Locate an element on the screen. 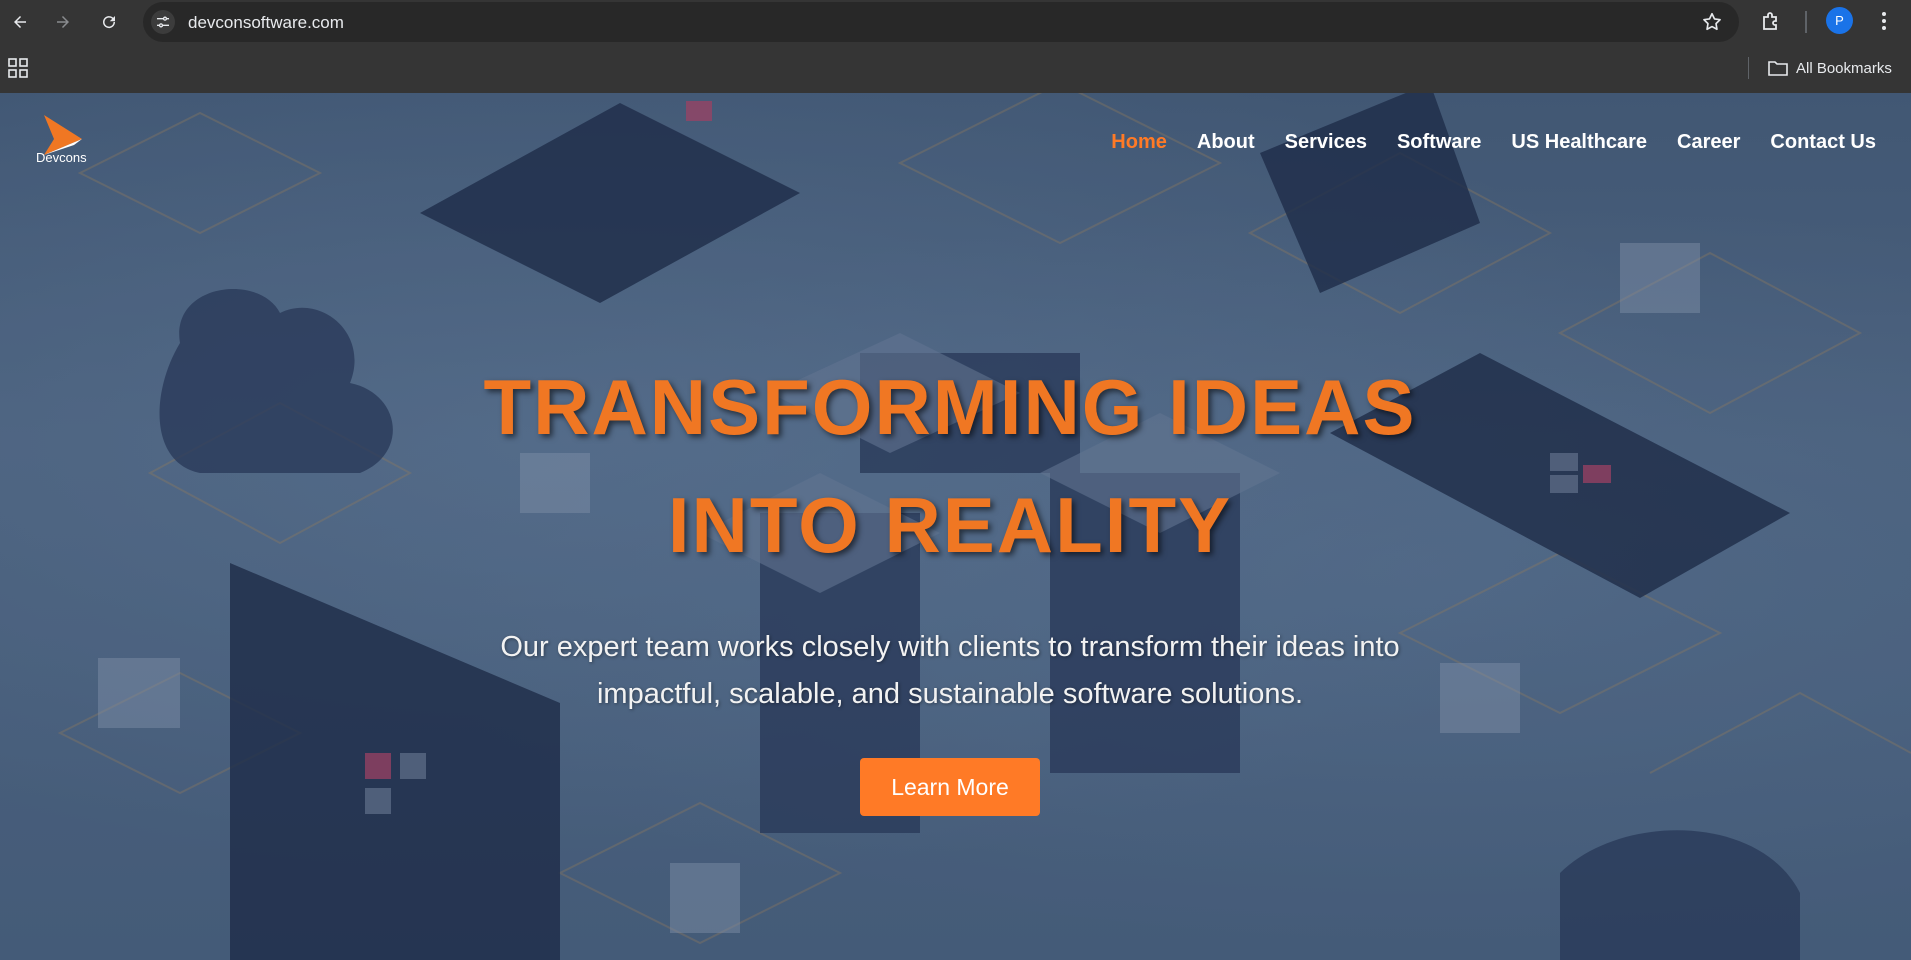 The image size is (1911, 960). all-bookmarks-button: All Bookmarks is located at coordinates (1830, 68).